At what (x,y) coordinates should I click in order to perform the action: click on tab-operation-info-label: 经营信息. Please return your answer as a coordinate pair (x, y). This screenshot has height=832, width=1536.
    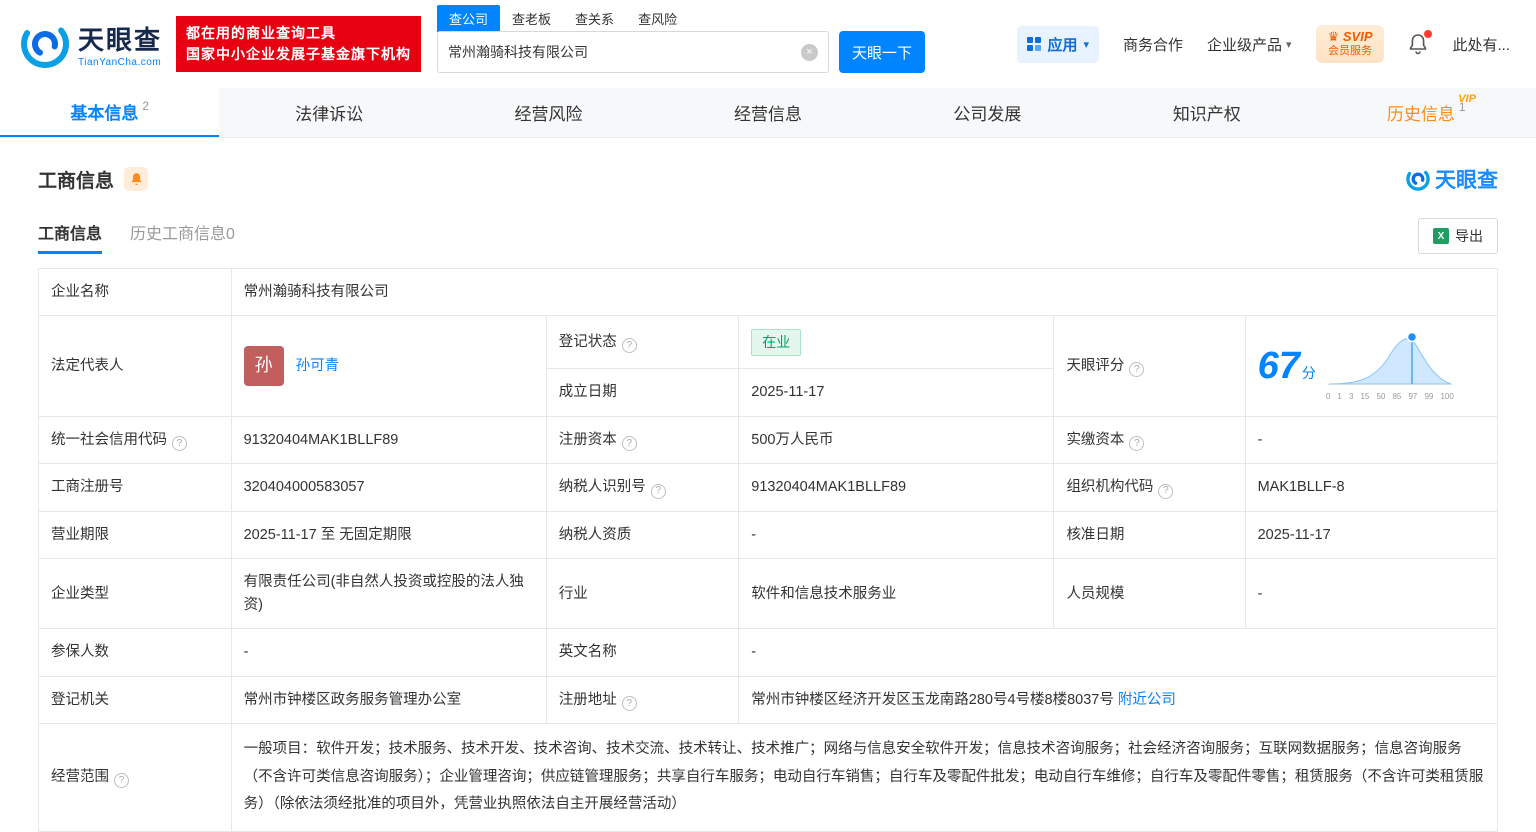
    Looking at the image, I should click on (767, 114).